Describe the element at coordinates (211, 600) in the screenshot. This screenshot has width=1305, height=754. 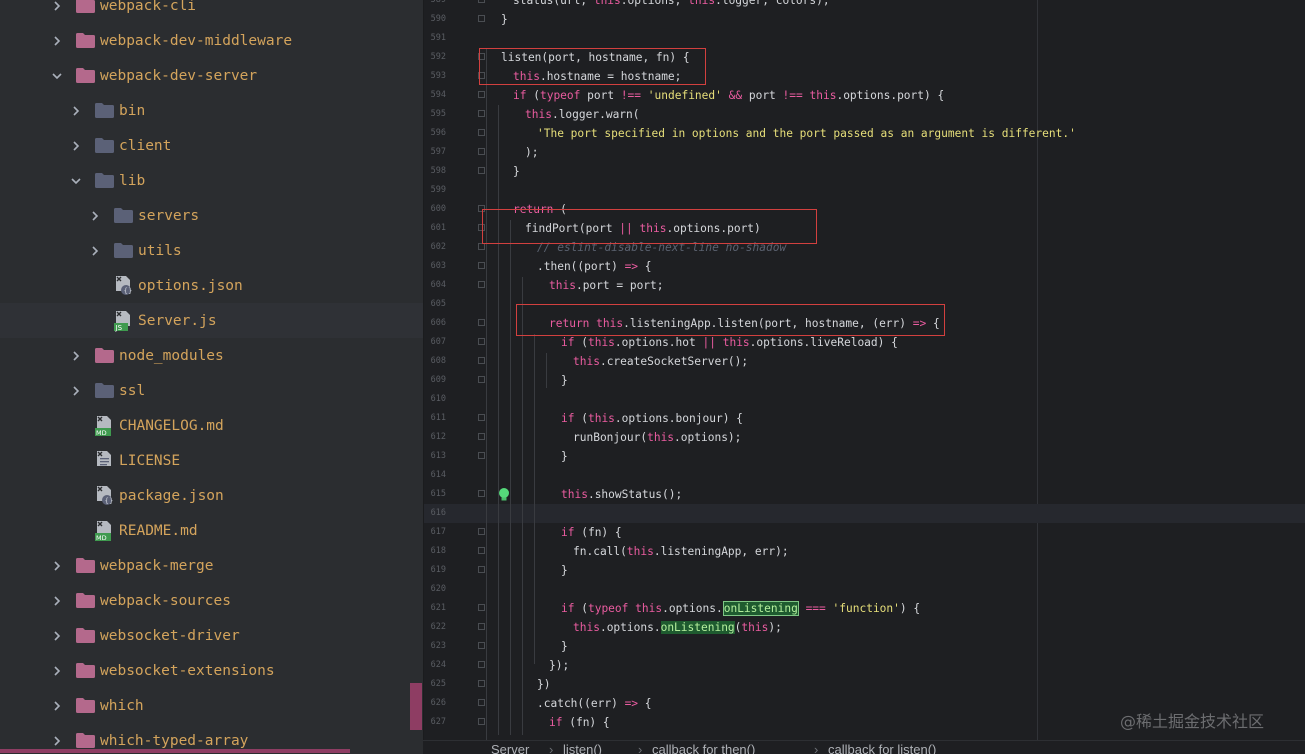
I see `tree-item-webpack-sources: webpack-sources` at that location.